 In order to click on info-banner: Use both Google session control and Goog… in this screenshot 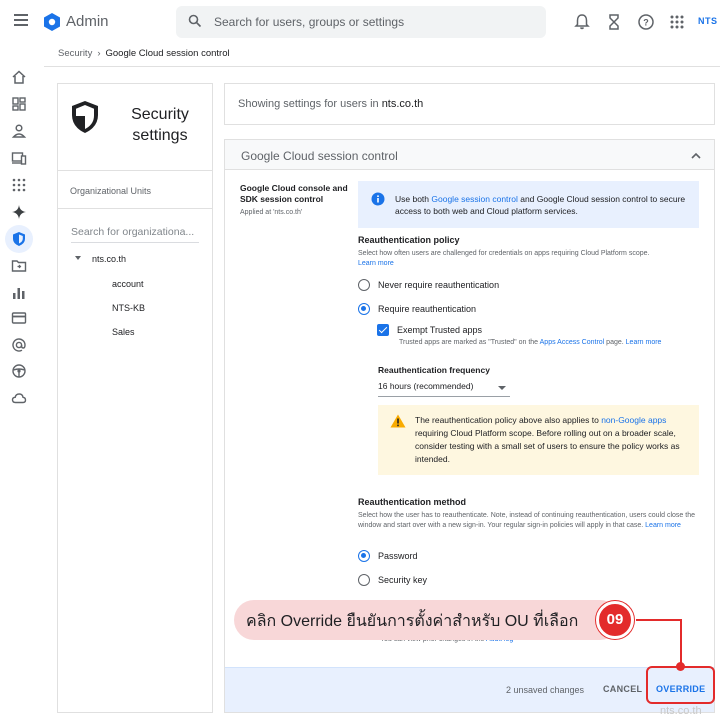, I will do `click(528, 204)`.